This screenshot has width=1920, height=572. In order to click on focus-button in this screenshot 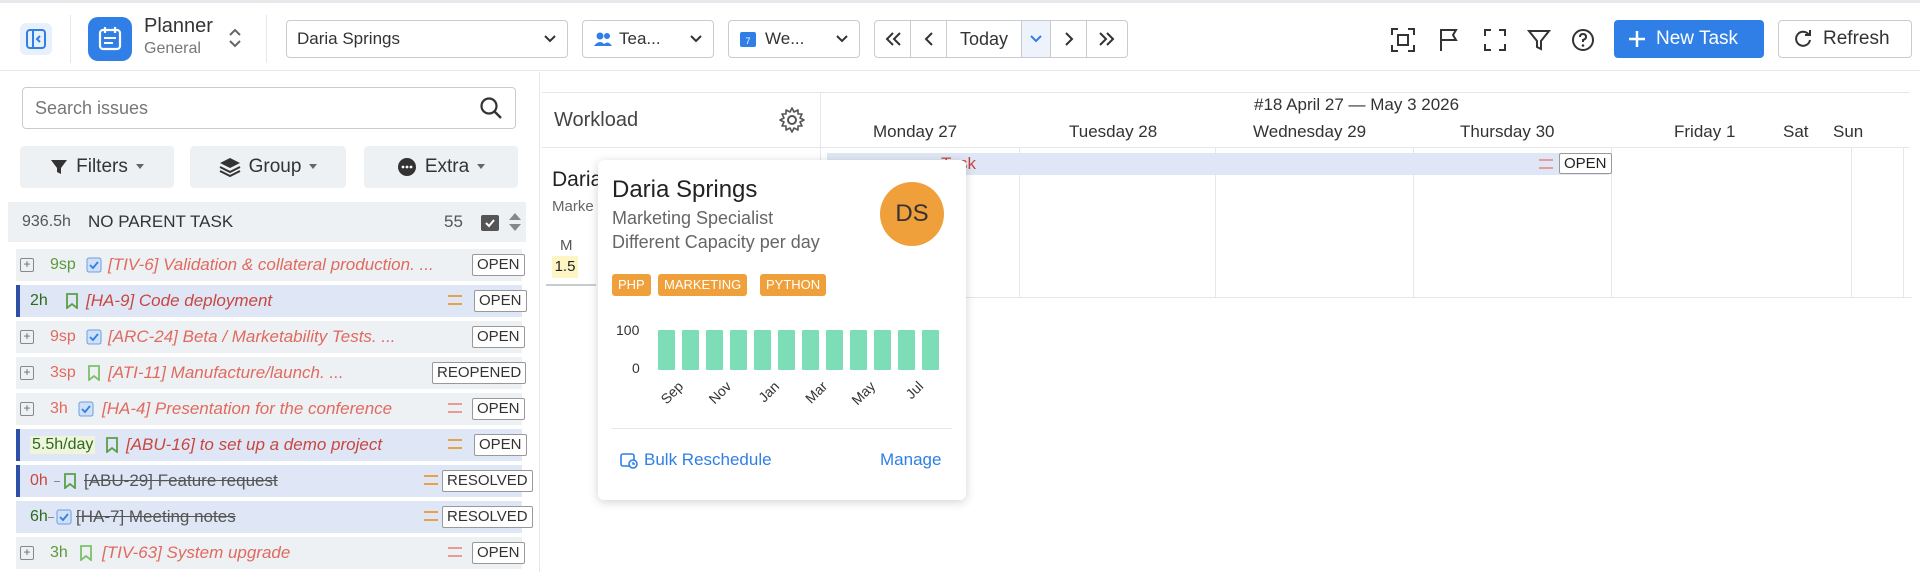, I will do `click(1403, 40)`.